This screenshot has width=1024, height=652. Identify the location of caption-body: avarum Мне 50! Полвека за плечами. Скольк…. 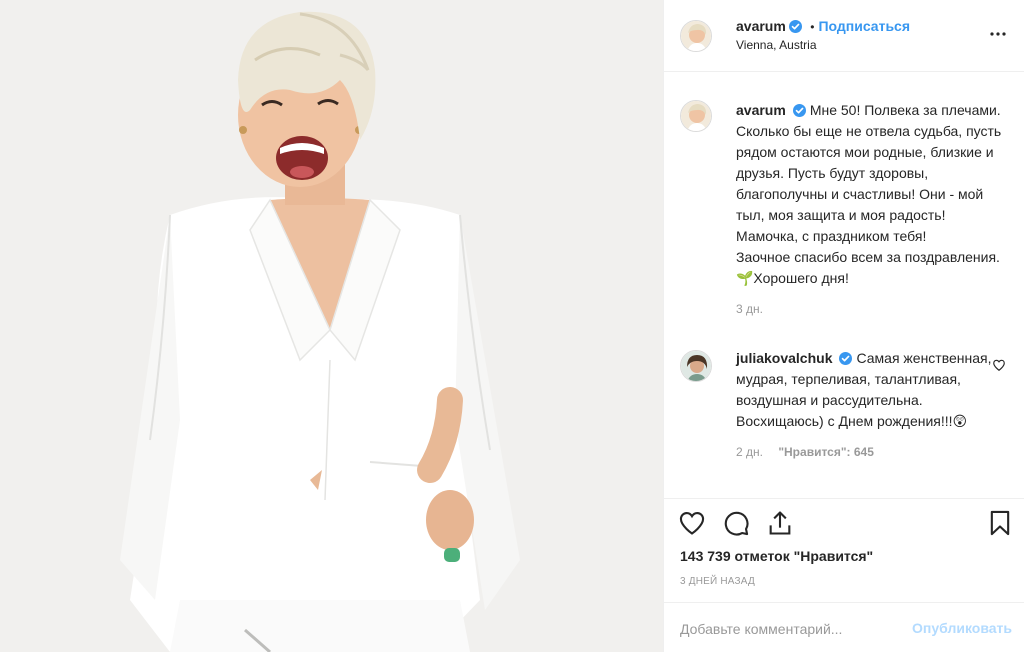
(871, 210).